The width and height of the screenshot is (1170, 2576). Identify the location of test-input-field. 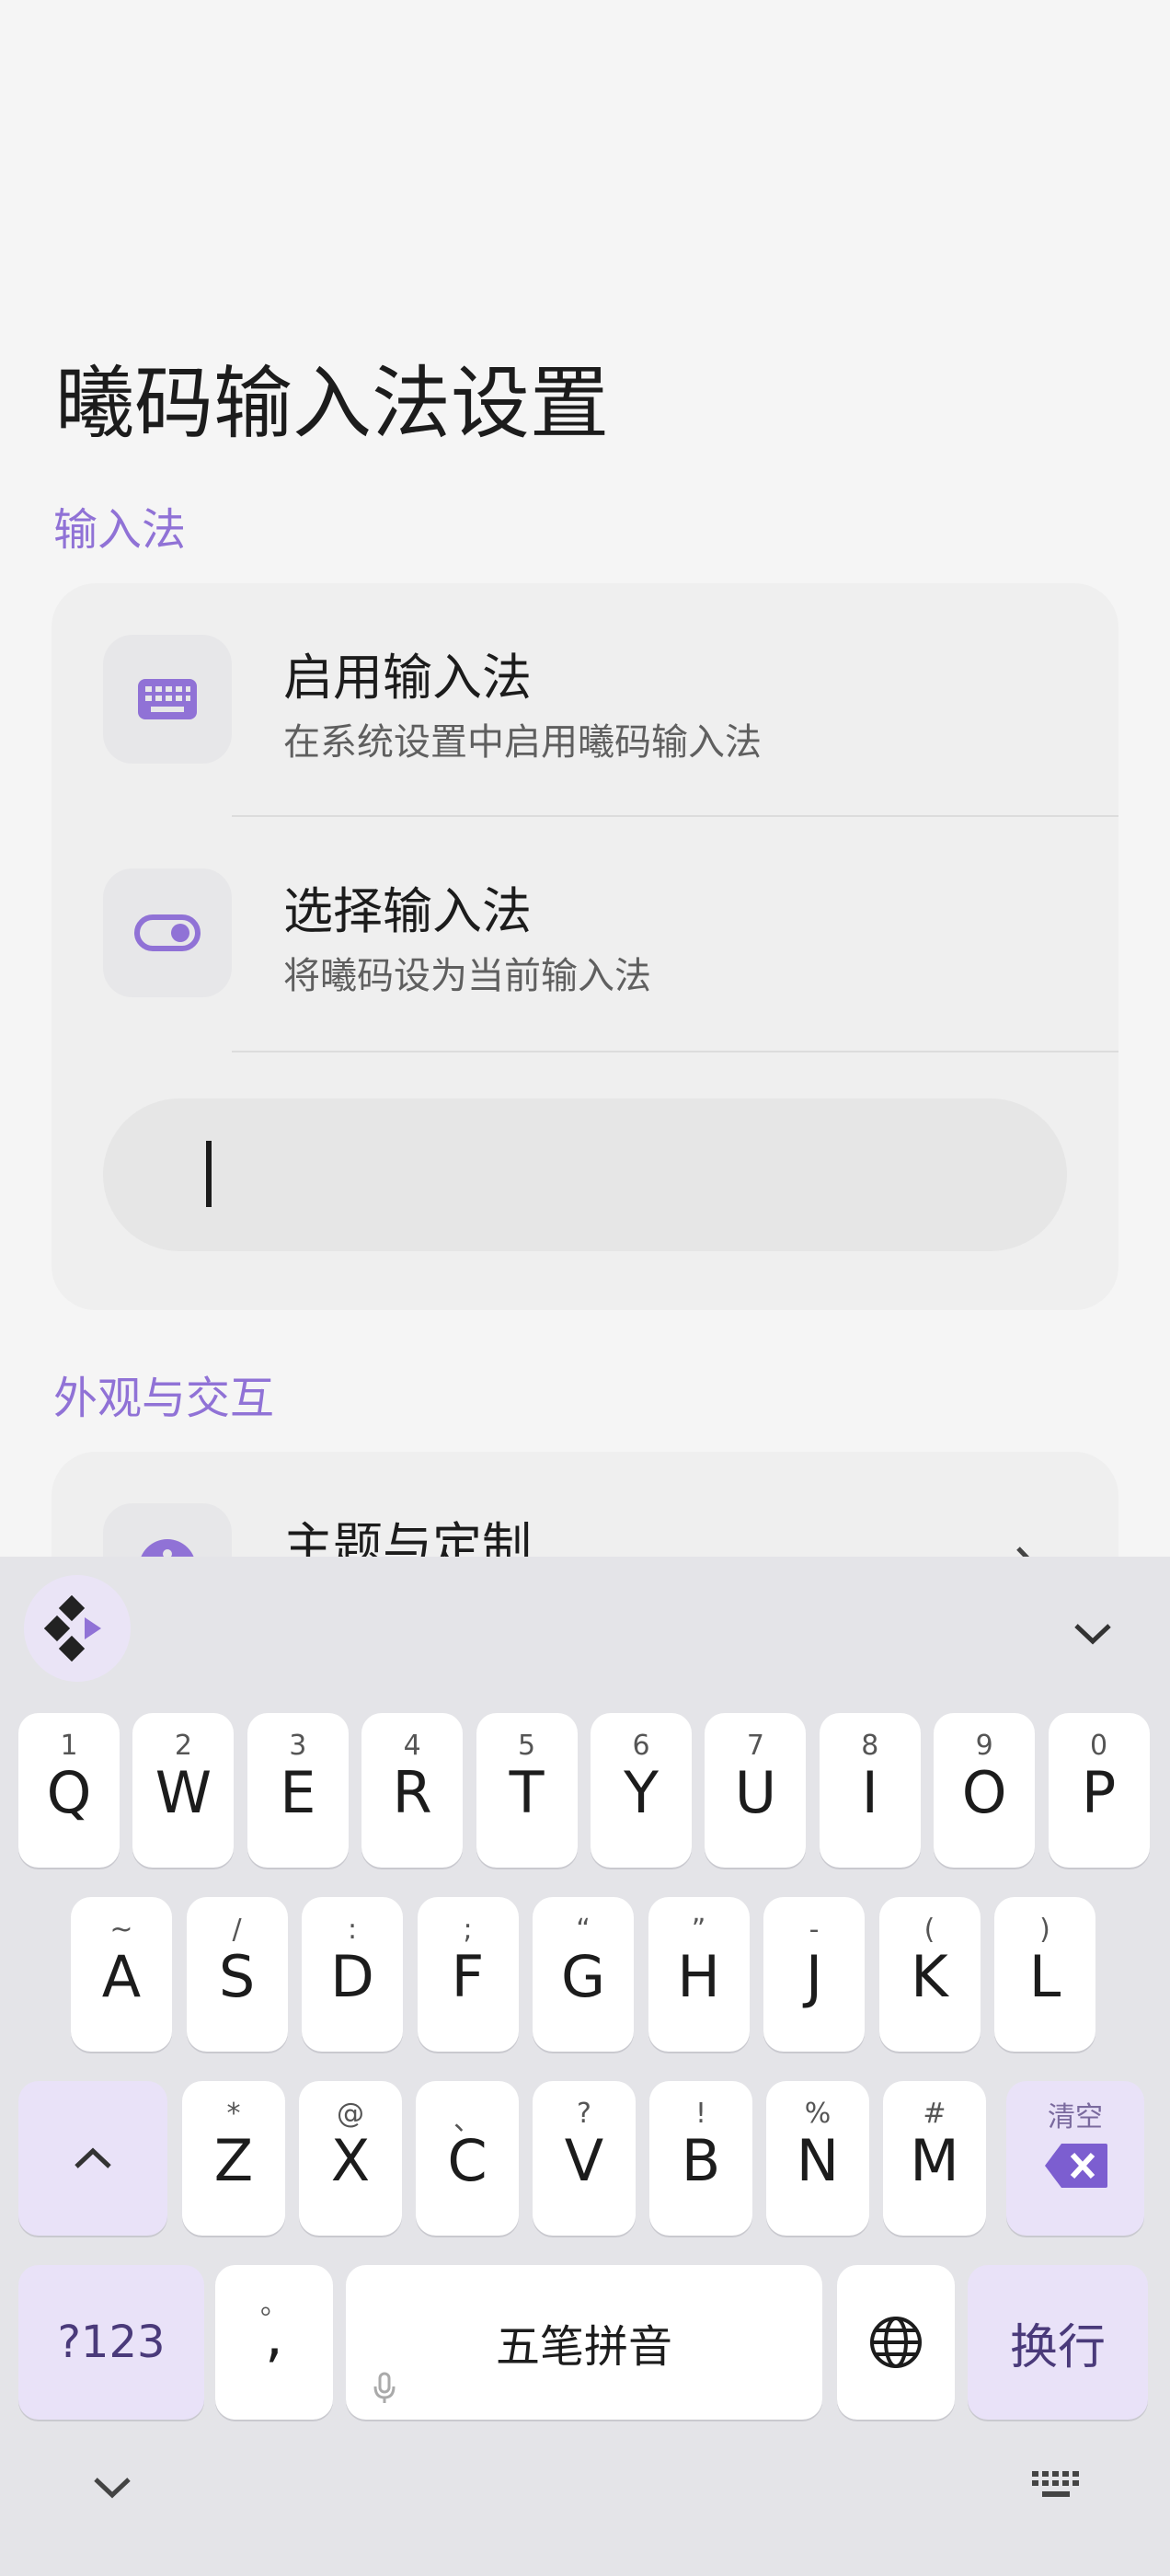
(585, 1174).